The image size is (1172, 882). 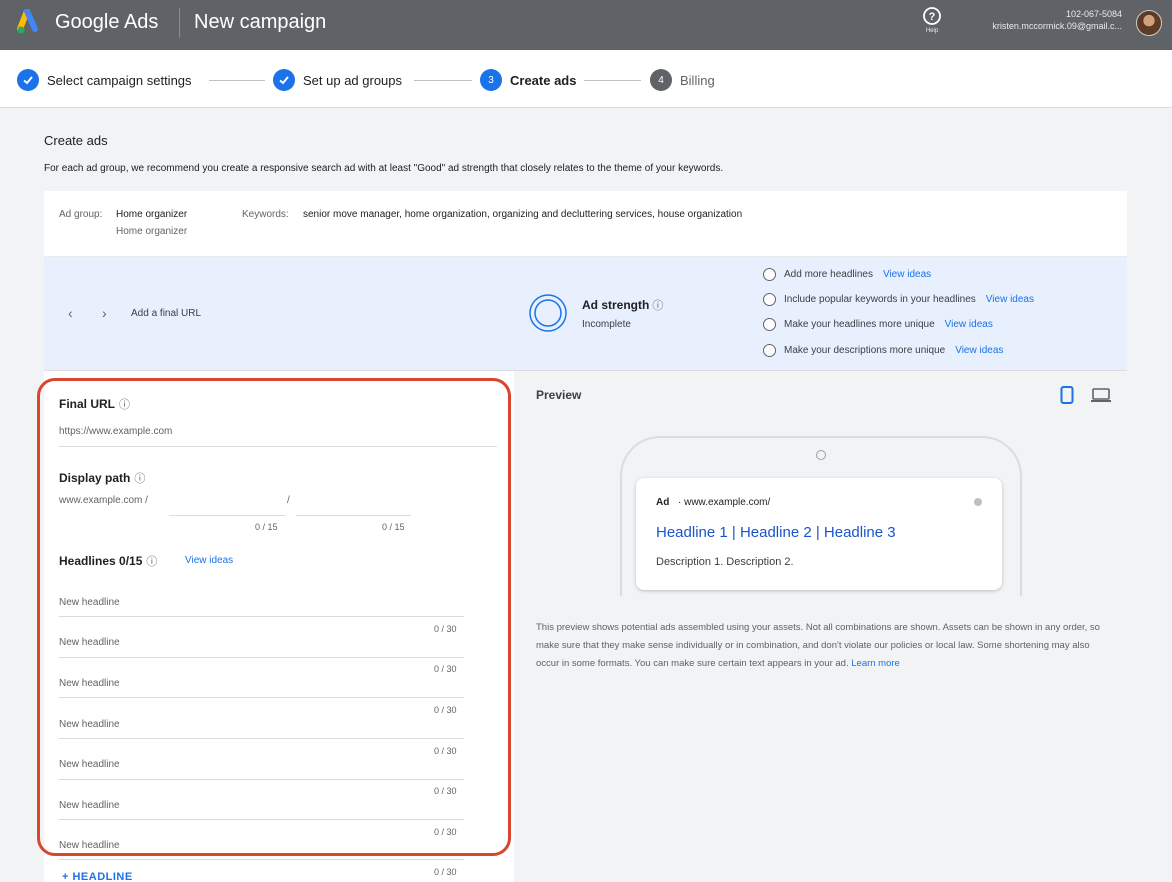 What do you see at coordinates (115, 431) in the screenshot?
I see `final-url-input: https://www.example.com` at bounding box center [115, 431].